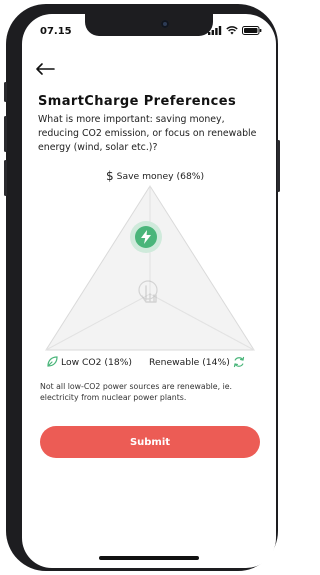 The width and height of the screenshot is (320, 575). Describe the element at coordinates (215, 30) in the screenshot. I see `signal-icon` at that location.